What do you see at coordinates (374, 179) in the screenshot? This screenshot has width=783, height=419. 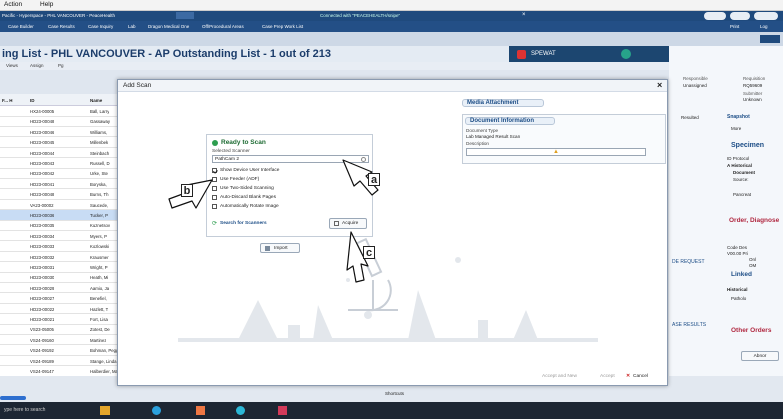 I see `annotation-label-a: a` at bounding box center [374, 179].